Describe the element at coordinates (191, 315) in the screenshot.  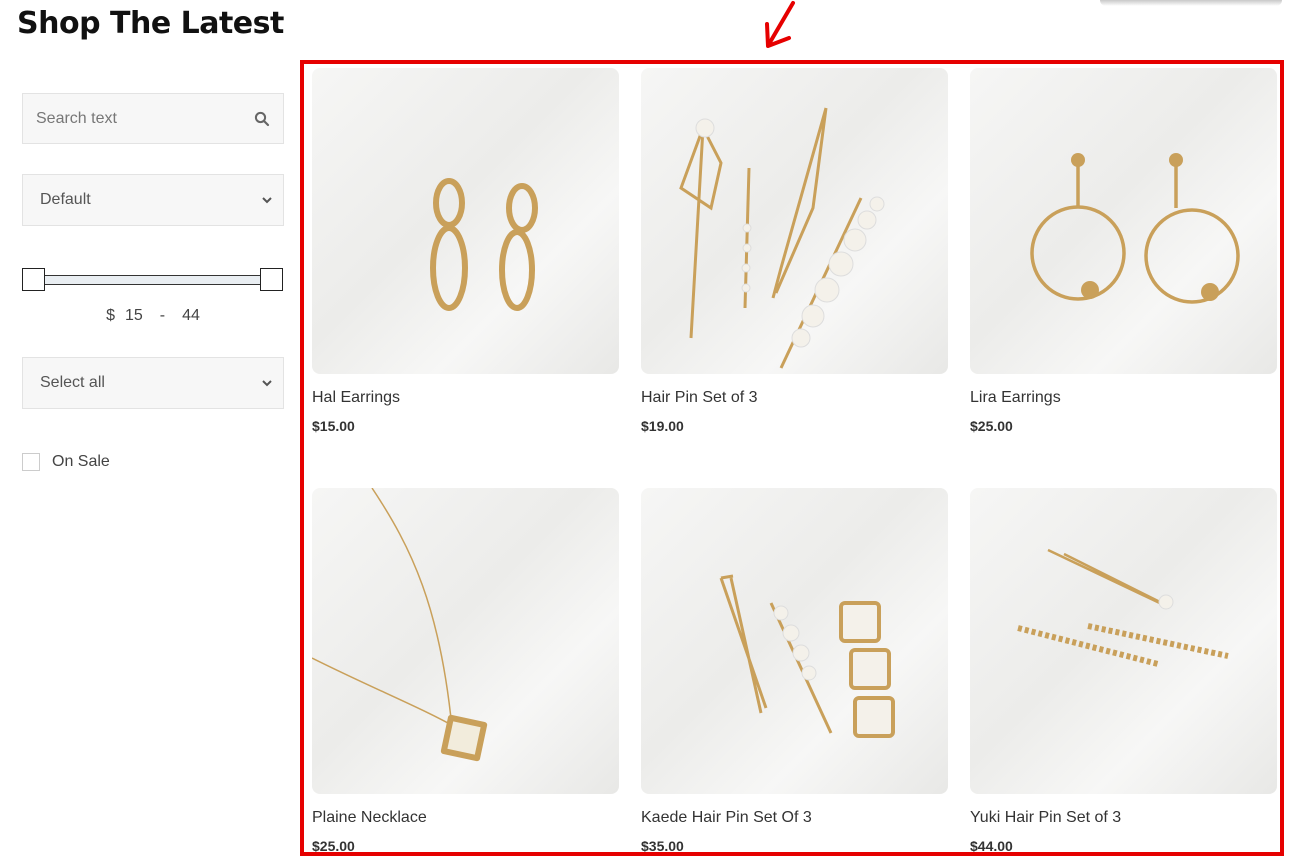
I see `price-max-value: 44` at that location.